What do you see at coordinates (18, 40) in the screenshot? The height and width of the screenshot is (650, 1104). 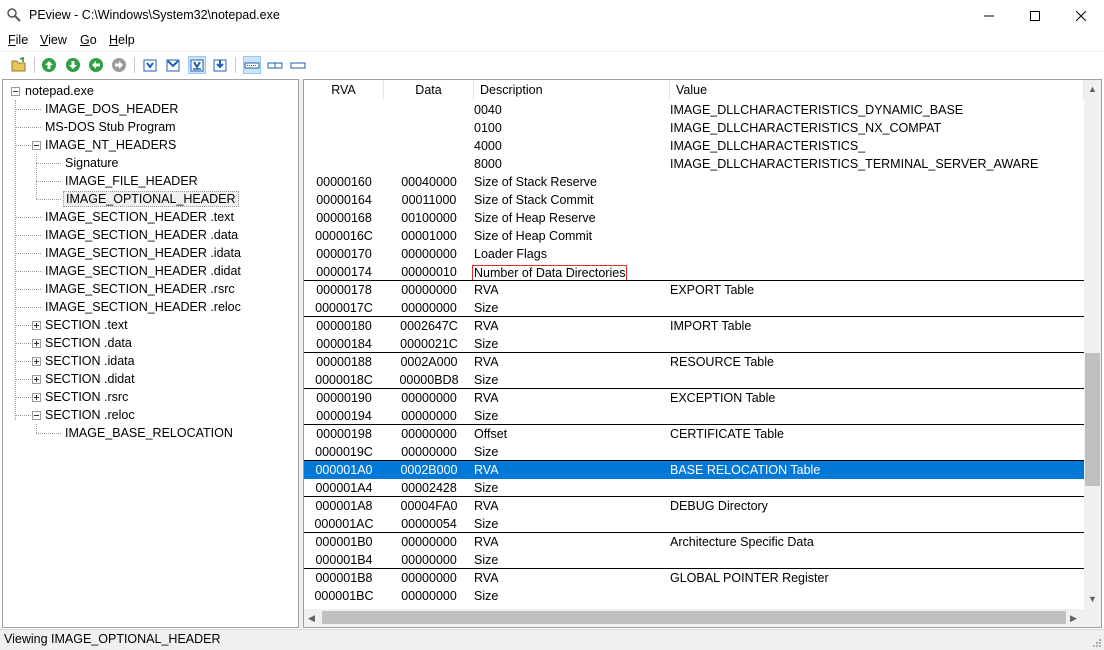 I see `menu-file: File` at bounding box center [18, 40].